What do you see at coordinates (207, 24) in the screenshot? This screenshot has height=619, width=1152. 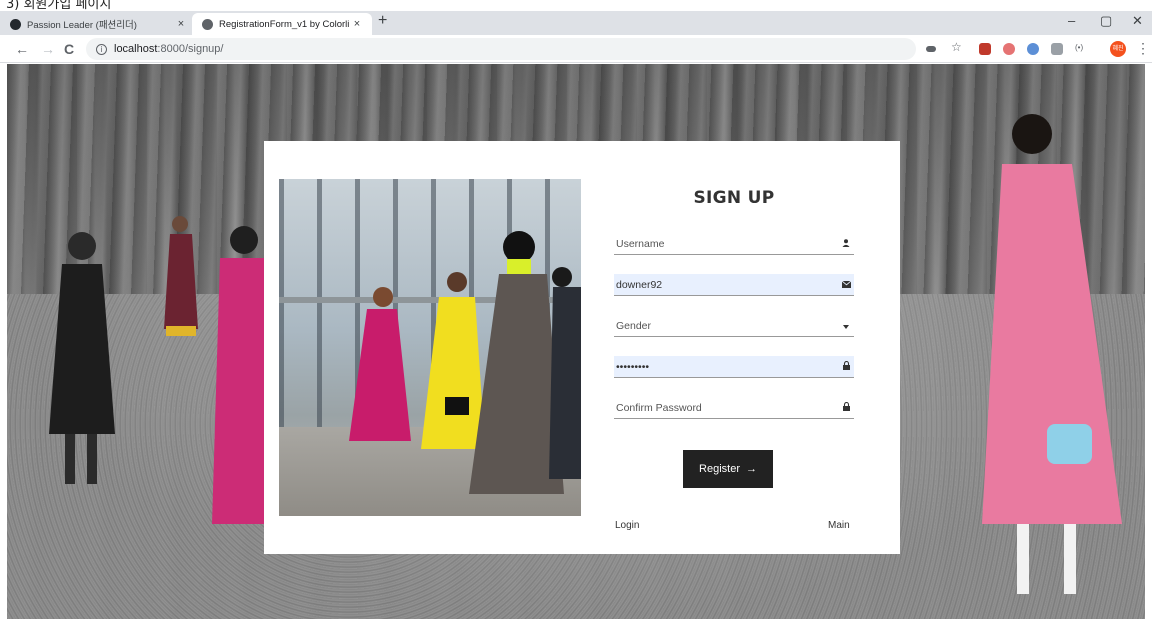 I see `globe-icon` at bounding box center [207, 24].